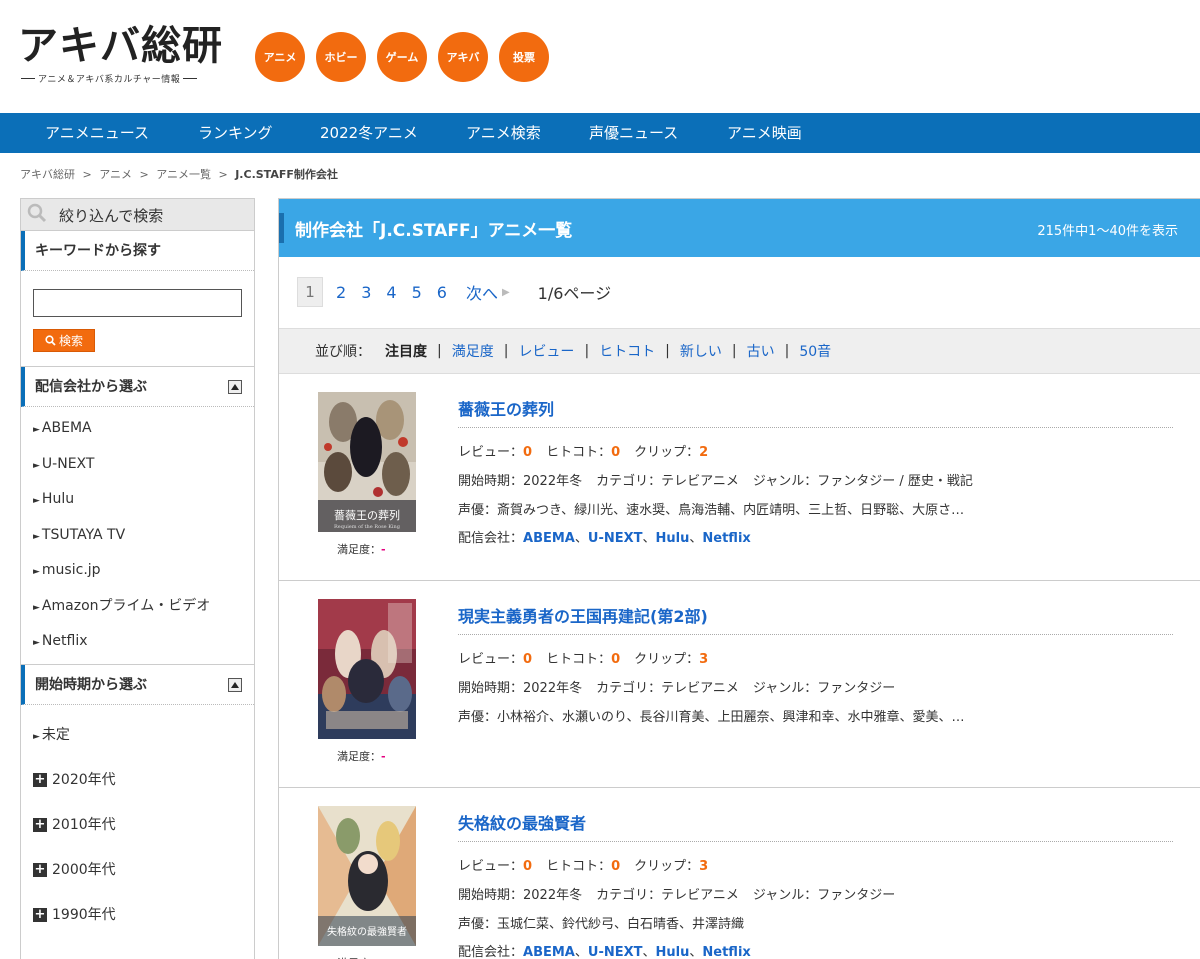 This screenshot has height=959, width=1200. Describe the element at coordinates (815, 351) in the screenshot. I see `sort-kana: 50音` at that location.